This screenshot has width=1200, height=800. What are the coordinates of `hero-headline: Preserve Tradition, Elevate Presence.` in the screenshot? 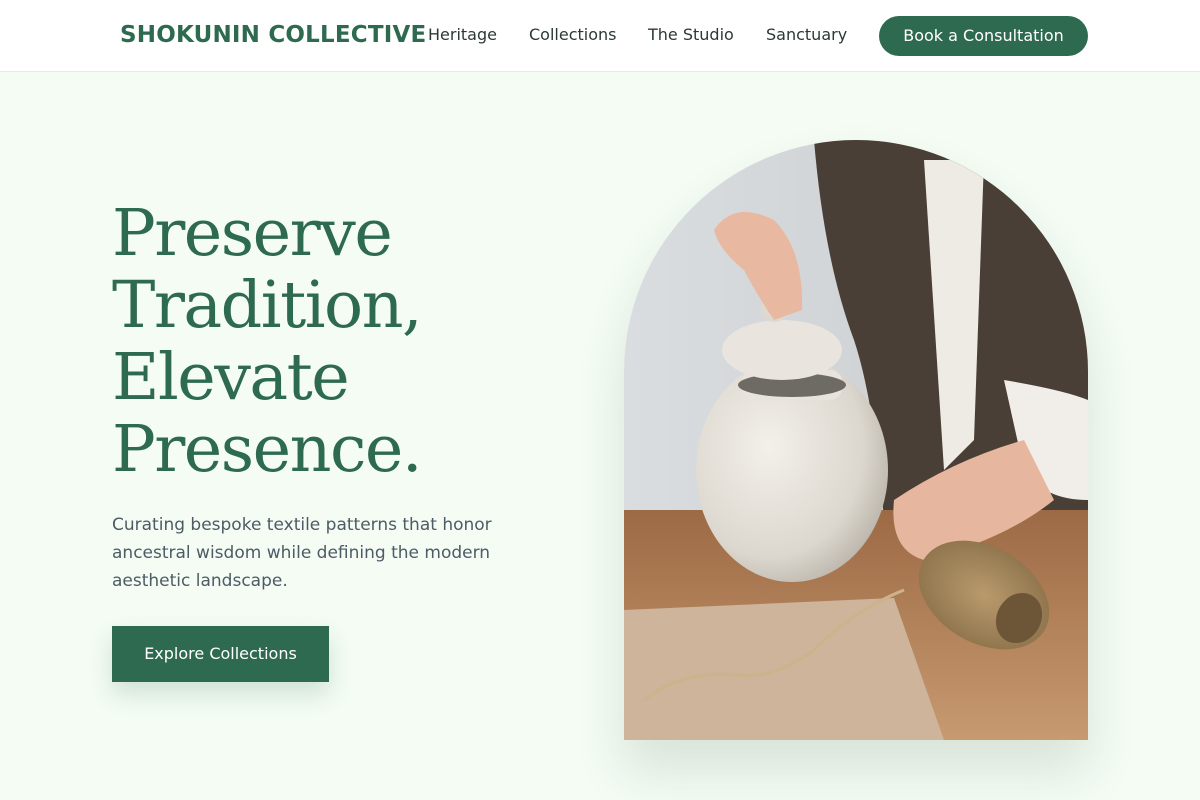 It's located at (342, 342).